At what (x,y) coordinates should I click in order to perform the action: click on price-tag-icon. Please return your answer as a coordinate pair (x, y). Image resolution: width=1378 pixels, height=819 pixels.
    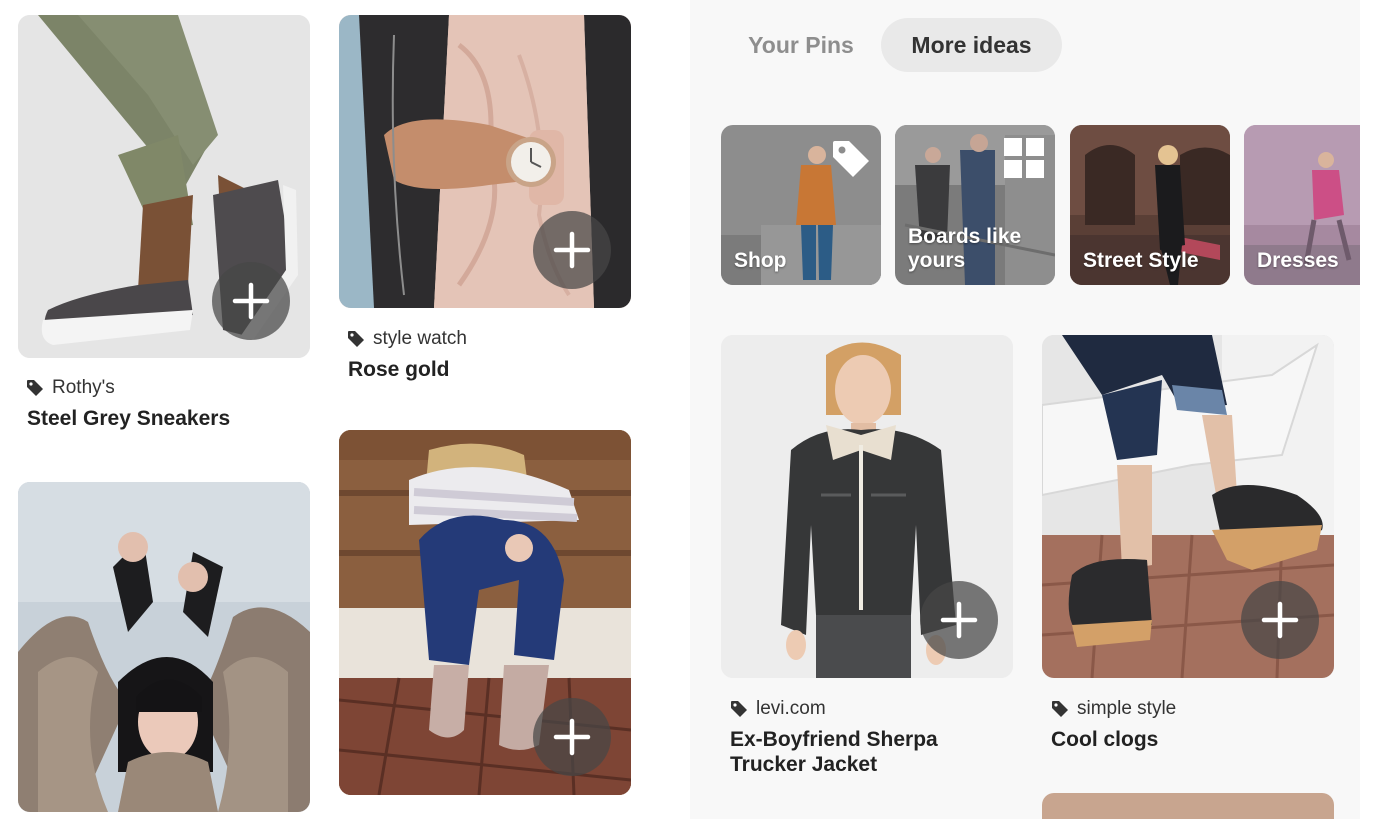
    Looking at the image, I should click on (851, 159).